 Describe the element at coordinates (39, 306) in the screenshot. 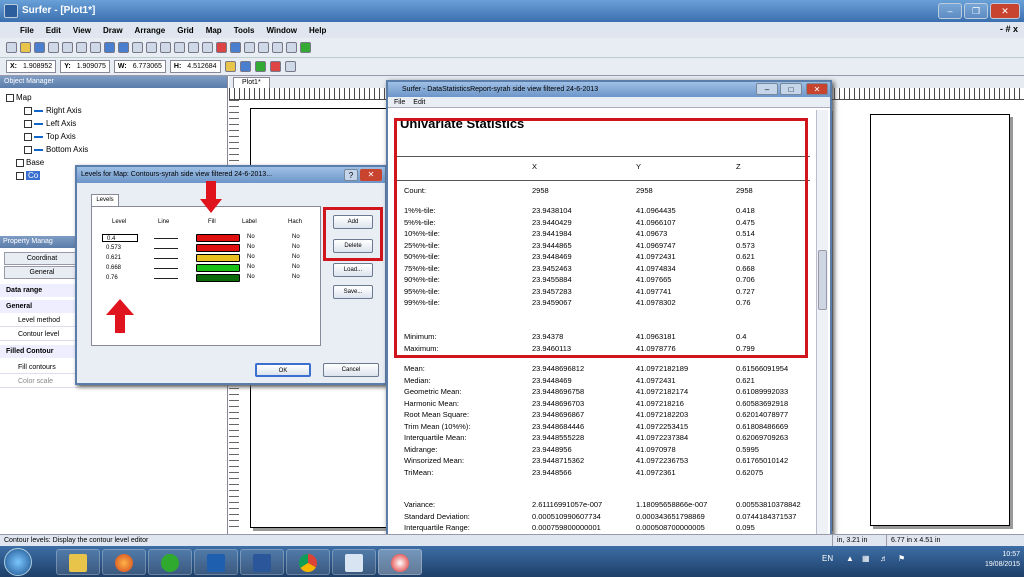

I see `section-general: General` at that location.